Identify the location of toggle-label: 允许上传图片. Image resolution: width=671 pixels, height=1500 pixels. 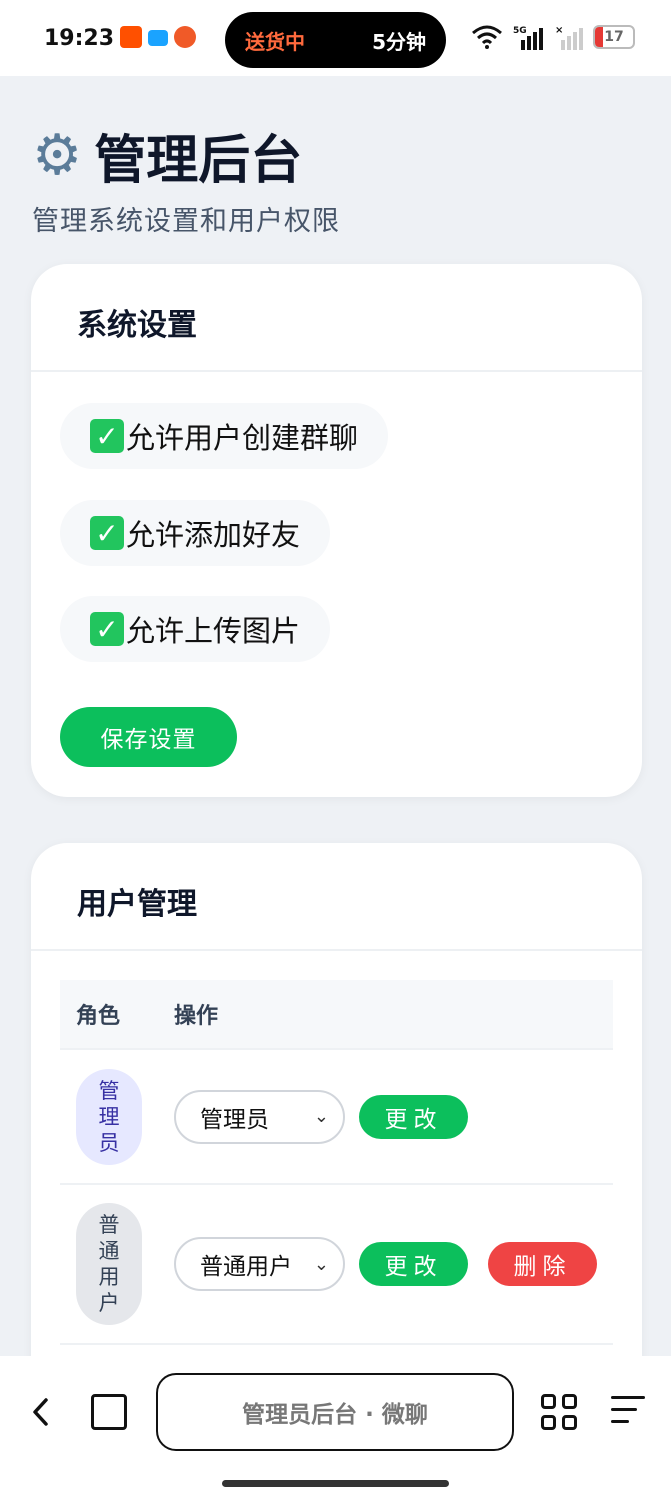
(213, 631).